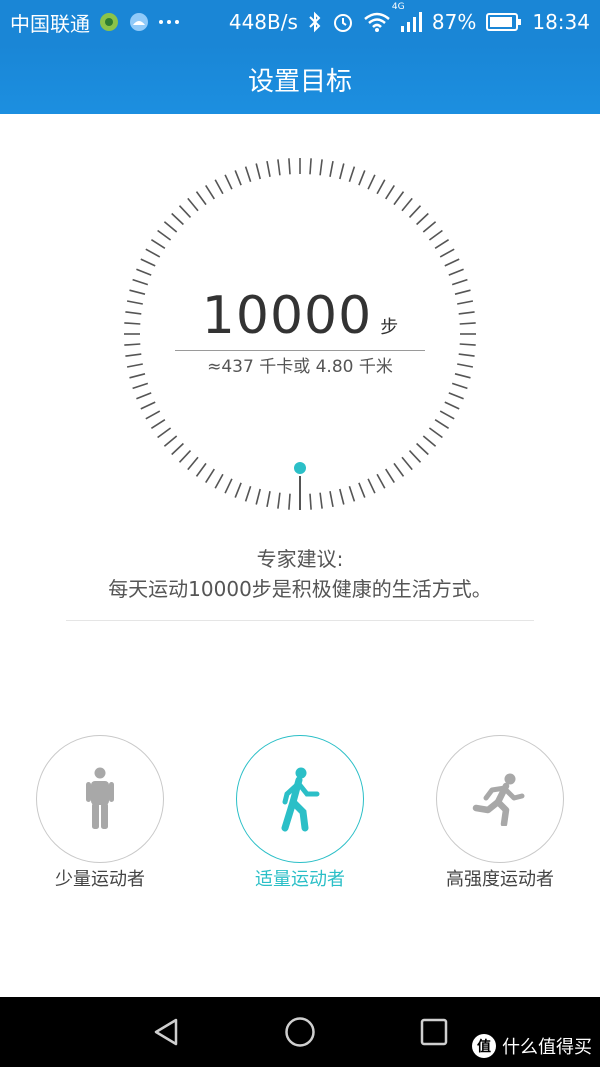 The width and height of the screenshot is (600, 1067). Describe the element at coordinates (547, 1047) in the screenshot. I see `watermark-text: 什么值得买` at that location.